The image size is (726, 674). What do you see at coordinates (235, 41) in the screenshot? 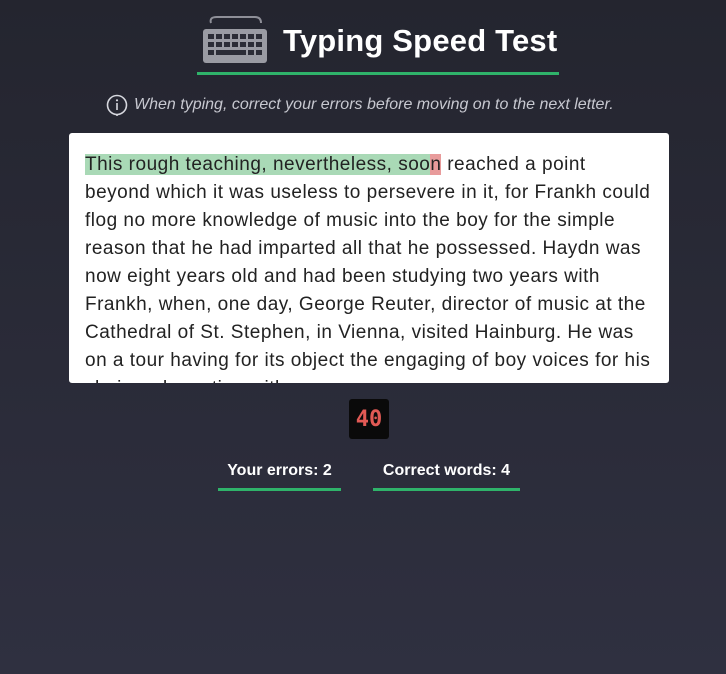
I see `keyboard-icon` at bounding box center [235, 41].